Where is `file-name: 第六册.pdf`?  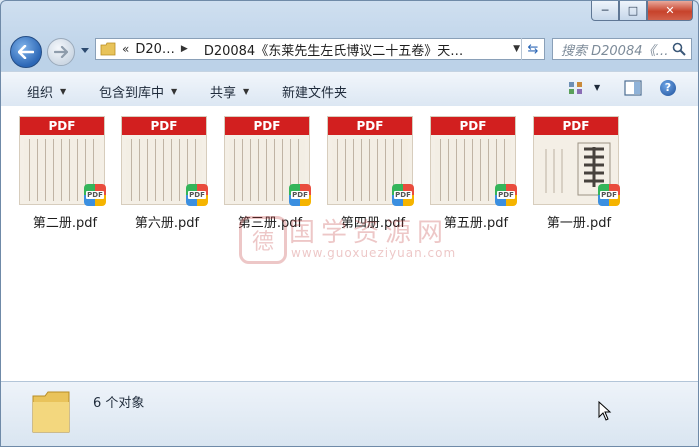
file-name: 第六册.pdf is located at coordinates (167, 221).